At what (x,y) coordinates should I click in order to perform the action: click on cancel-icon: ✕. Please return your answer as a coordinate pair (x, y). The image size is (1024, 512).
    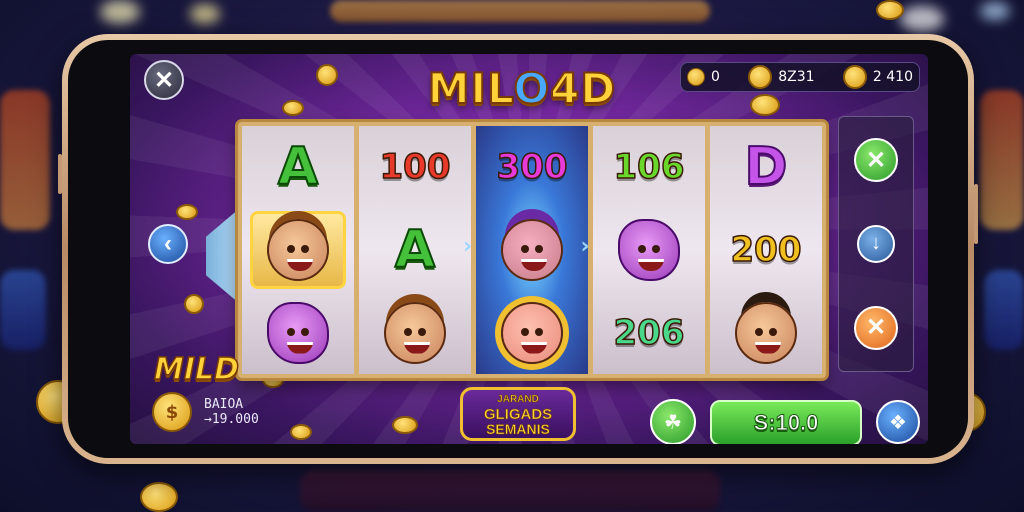
    Looking at the image, I should click on (876, 328).